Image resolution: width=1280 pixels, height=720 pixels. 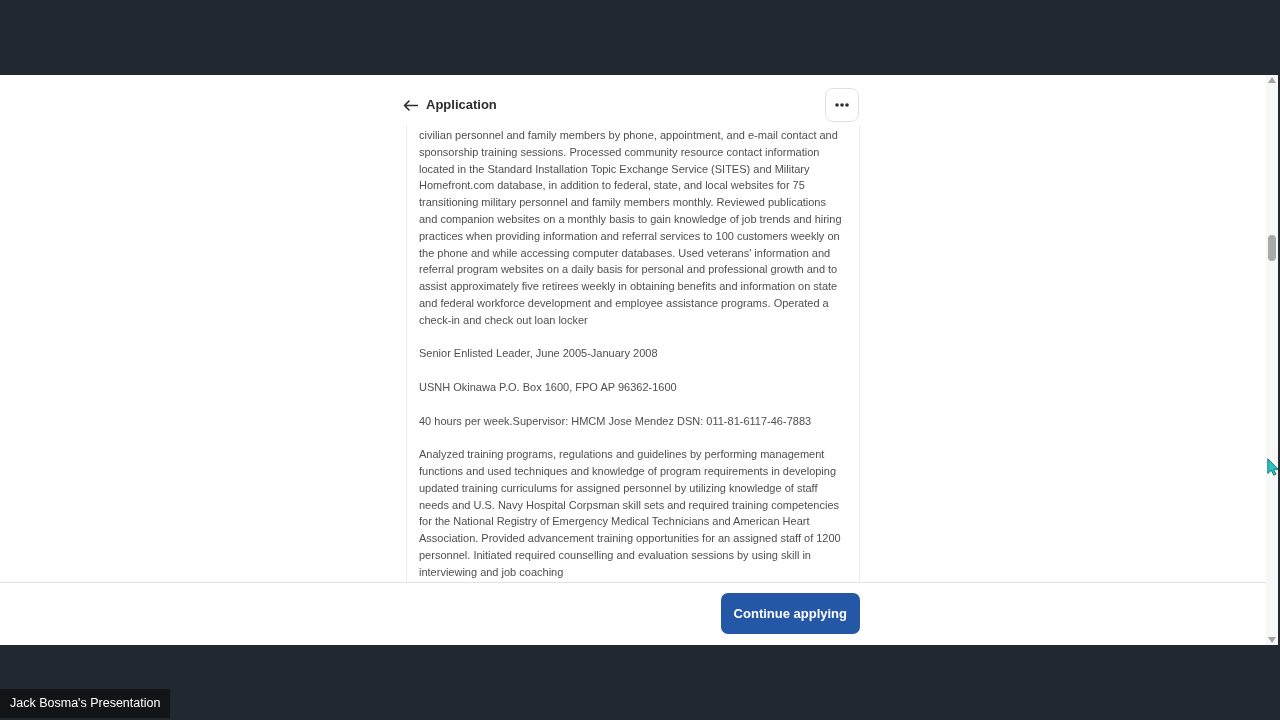 What do you see at coordinates (539, 354) in the screenshot?
I see `resume-paragraph: Senior Enlisted Leader, June 2005-January 2008` at bounding box center [539, 354].